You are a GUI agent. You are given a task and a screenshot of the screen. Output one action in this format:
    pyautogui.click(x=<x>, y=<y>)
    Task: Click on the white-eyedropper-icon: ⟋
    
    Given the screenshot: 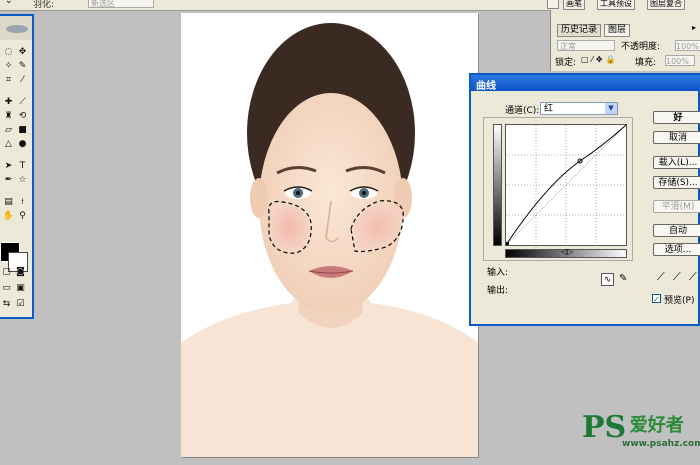 What is the action you would take?
    pyautogui.click(x=693, y=277)
    